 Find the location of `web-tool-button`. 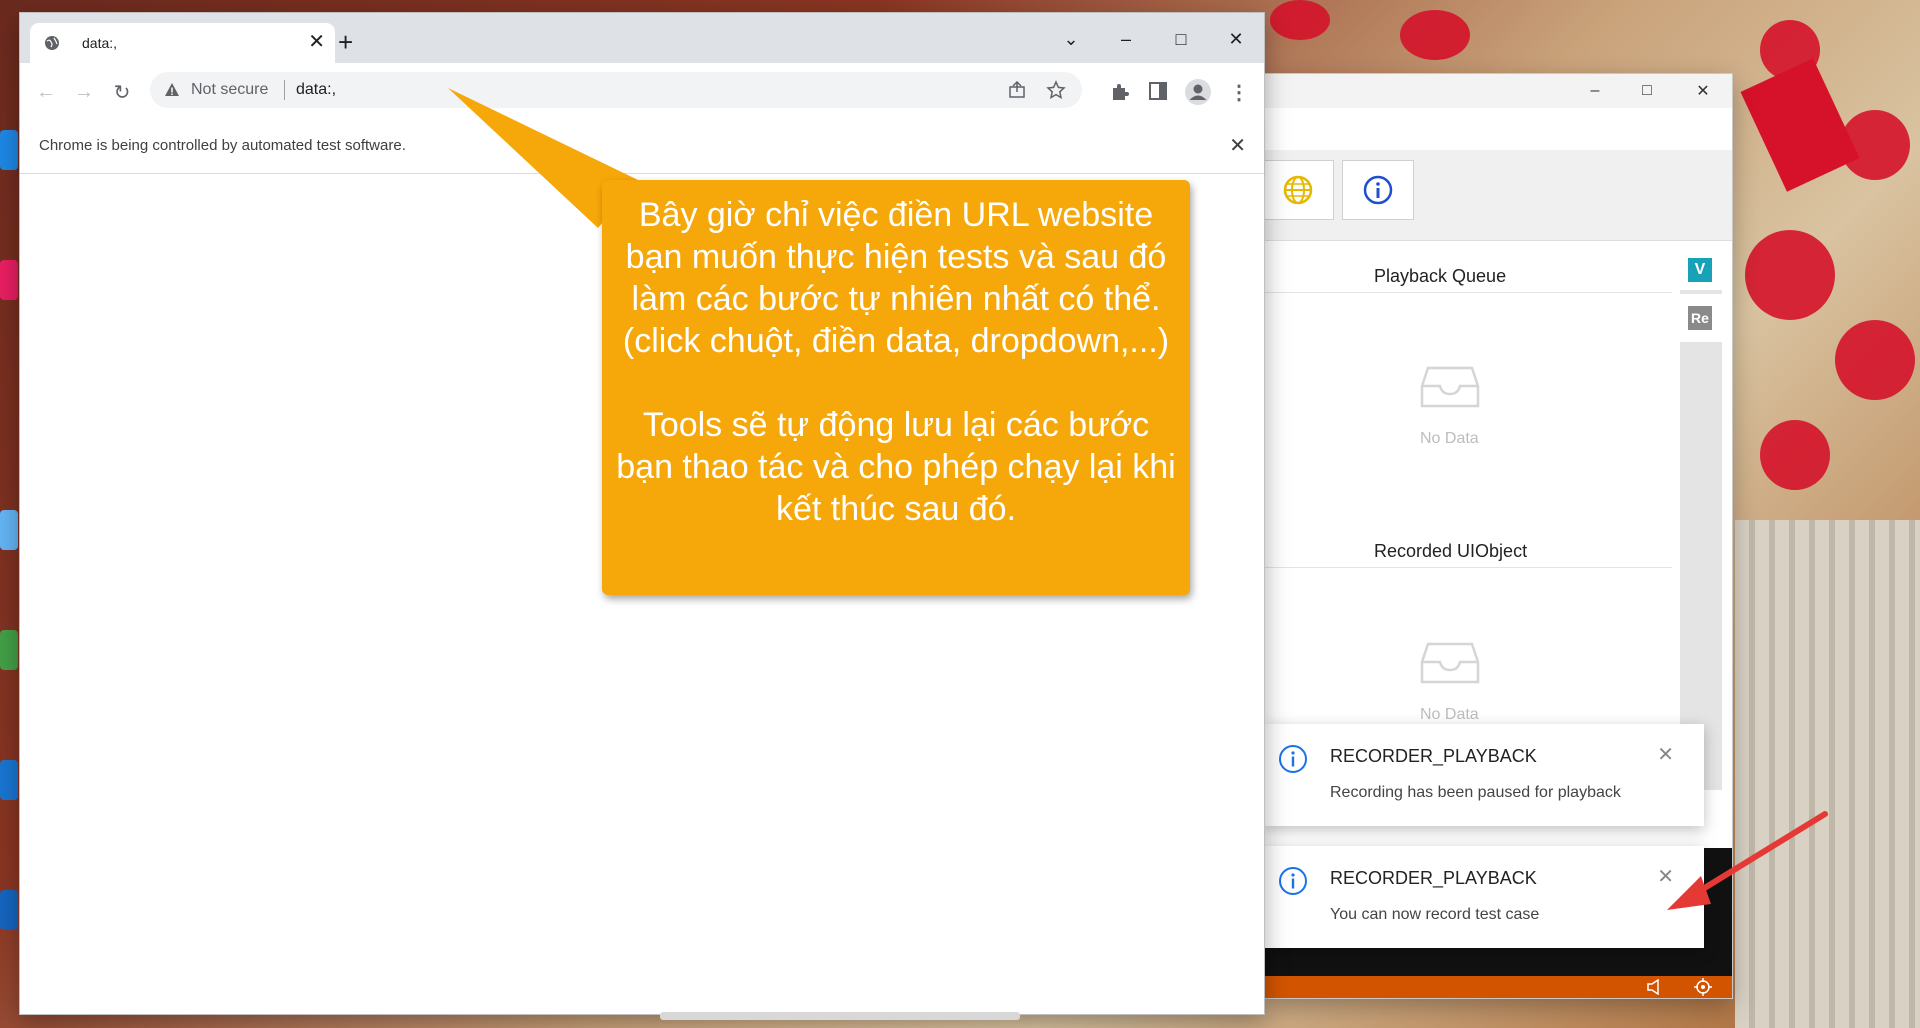

web-tool-button is located at coordinates (1298, 190).